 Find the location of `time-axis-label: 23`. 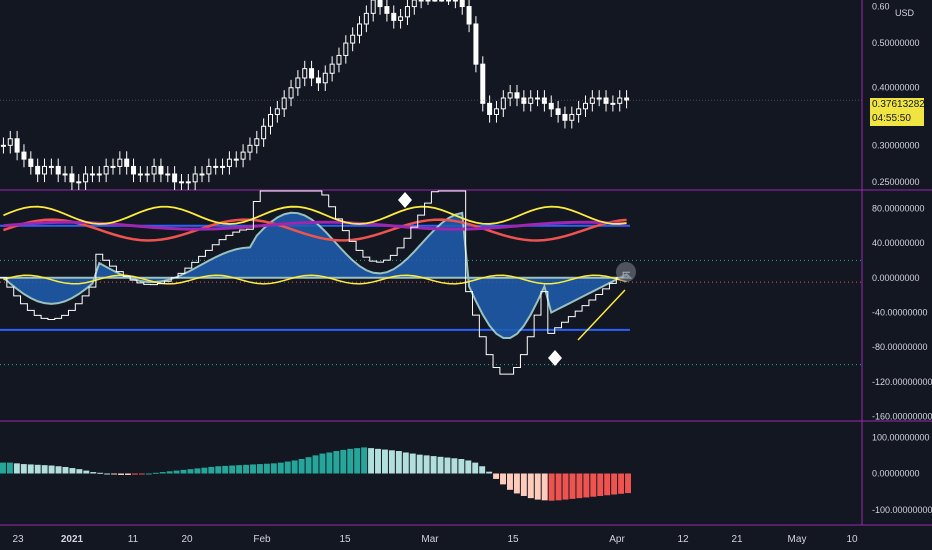

time-axis-label: 23 is located at coordinates (18, 539).